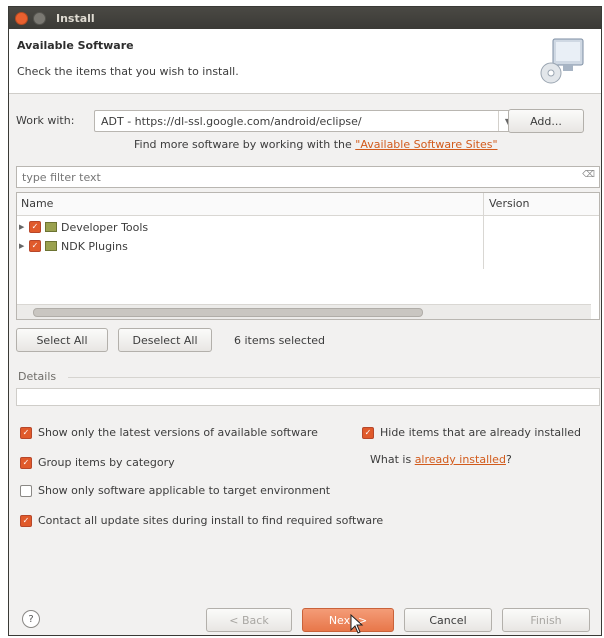 This screenshot has width=604, height=638. I want to click on install-wizard-icon, so click(562, 61).